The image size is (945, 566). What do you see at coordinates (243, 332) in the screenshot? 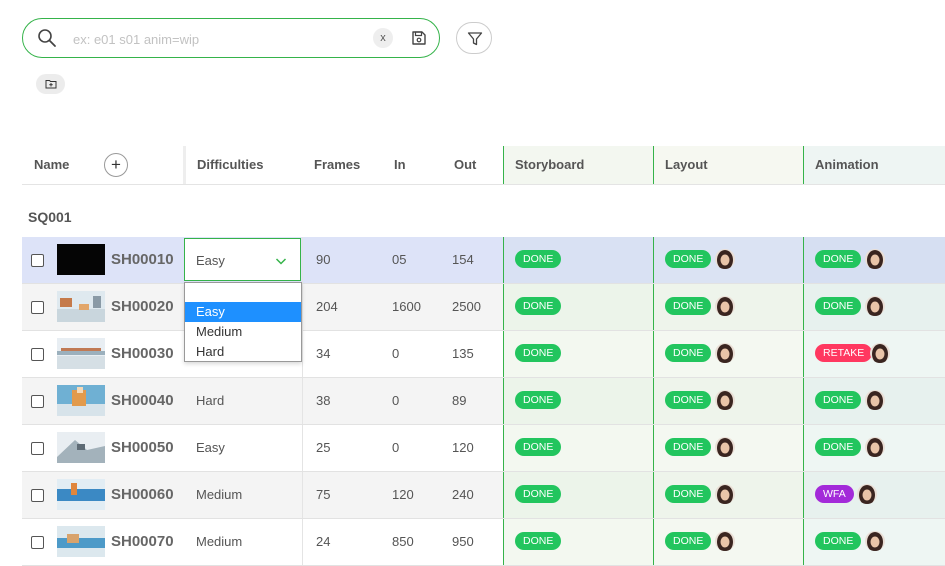
I see `difficulty-option: Medium` at bounding box center [243, 332].